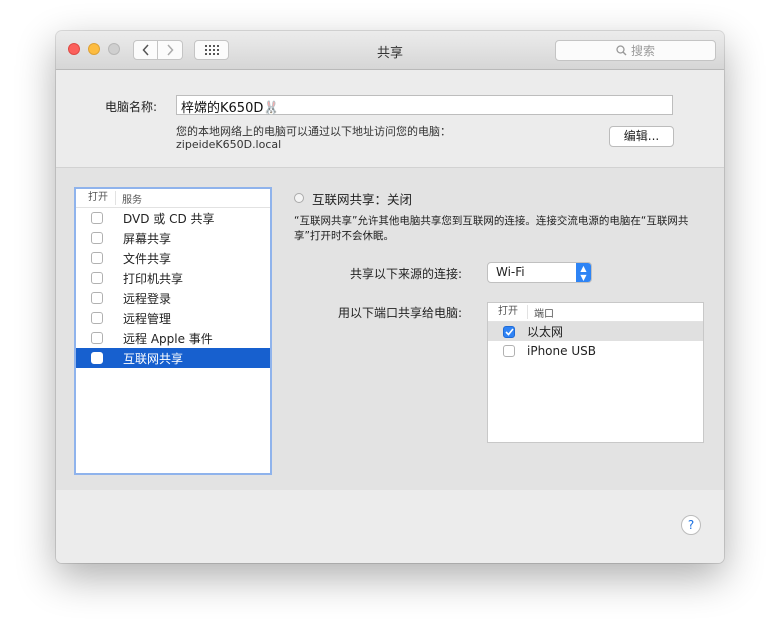 This screenshot has width=780, height=643. Describe the element at coordinates (147, 238) in the screenshot. I see `service-label: 屏幕共享` at that location.